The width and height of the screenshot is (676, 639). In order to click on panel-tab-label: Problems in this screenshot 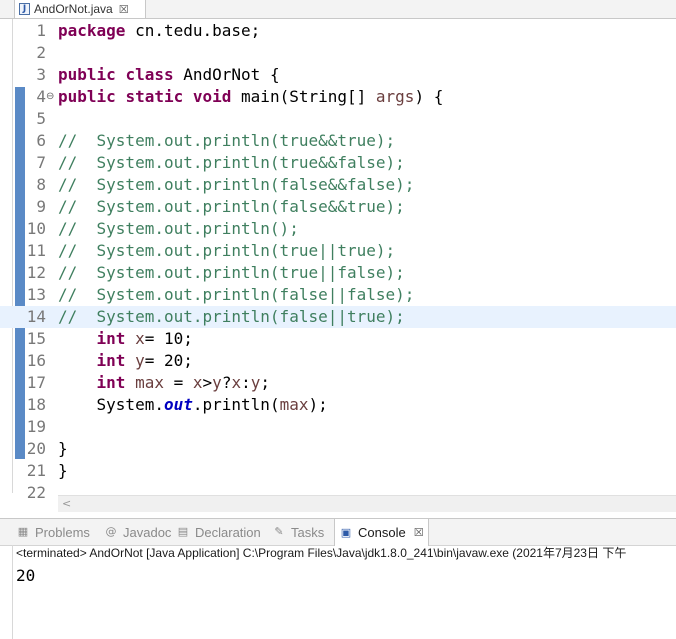, I will do `click(62, 532)`.